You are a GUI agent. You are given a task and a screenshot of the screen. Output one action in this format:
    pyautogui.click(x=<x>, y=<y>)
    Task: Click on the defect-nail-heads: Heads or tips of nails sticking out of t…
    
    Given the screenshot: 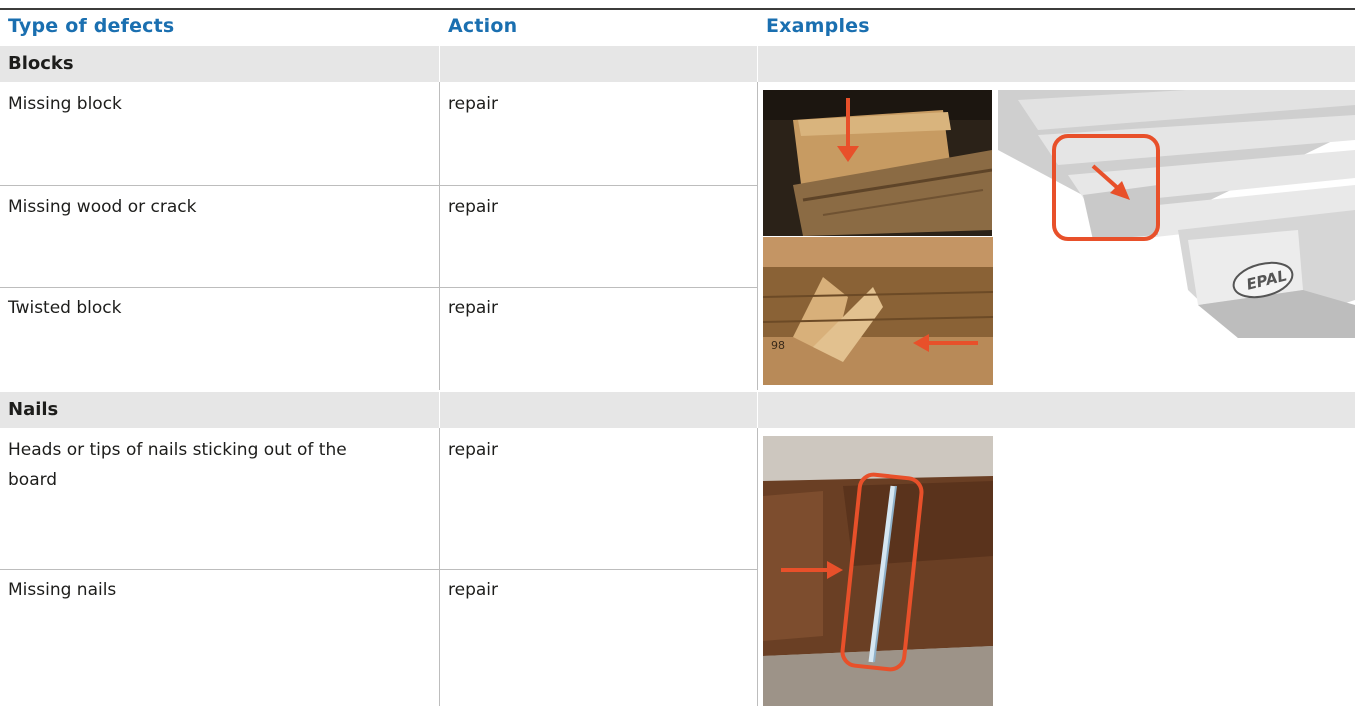 What is the action you would take?
    pyautogui.click(x=177, y=465)
    